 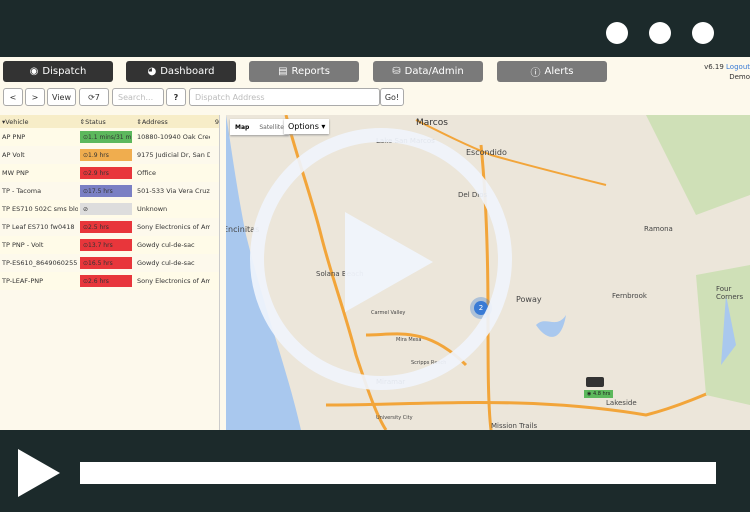 I want to click on address: Unknown, so click(x=152, y=209).